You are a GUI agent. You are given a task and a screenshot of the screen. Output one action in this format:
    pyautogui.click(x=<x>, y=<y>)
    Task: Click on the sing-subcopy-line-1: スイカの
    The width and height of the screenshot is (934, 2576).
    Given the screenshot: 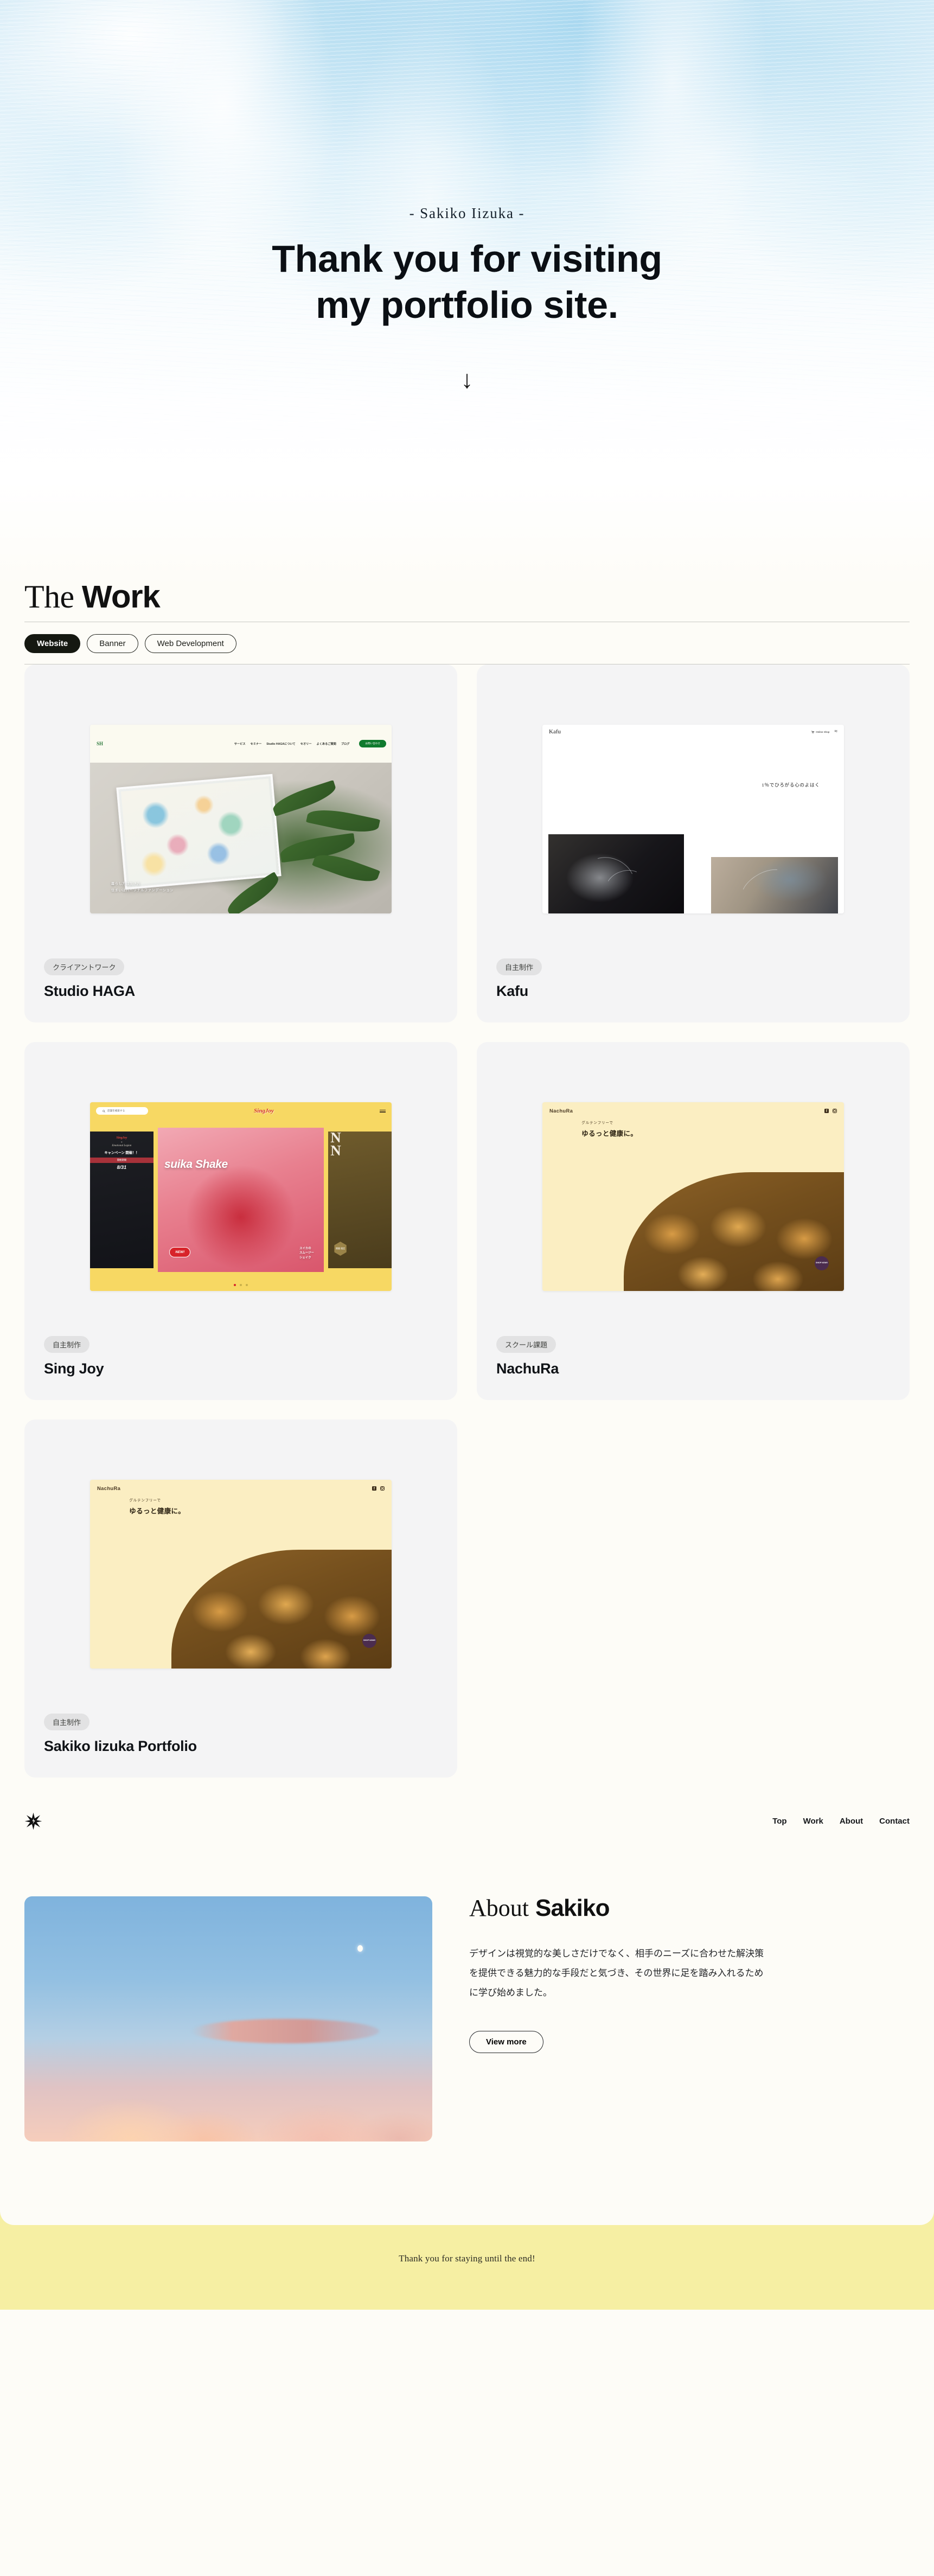 What is the action you would take?
    pyautogui.click(x=305, y=1248)
    